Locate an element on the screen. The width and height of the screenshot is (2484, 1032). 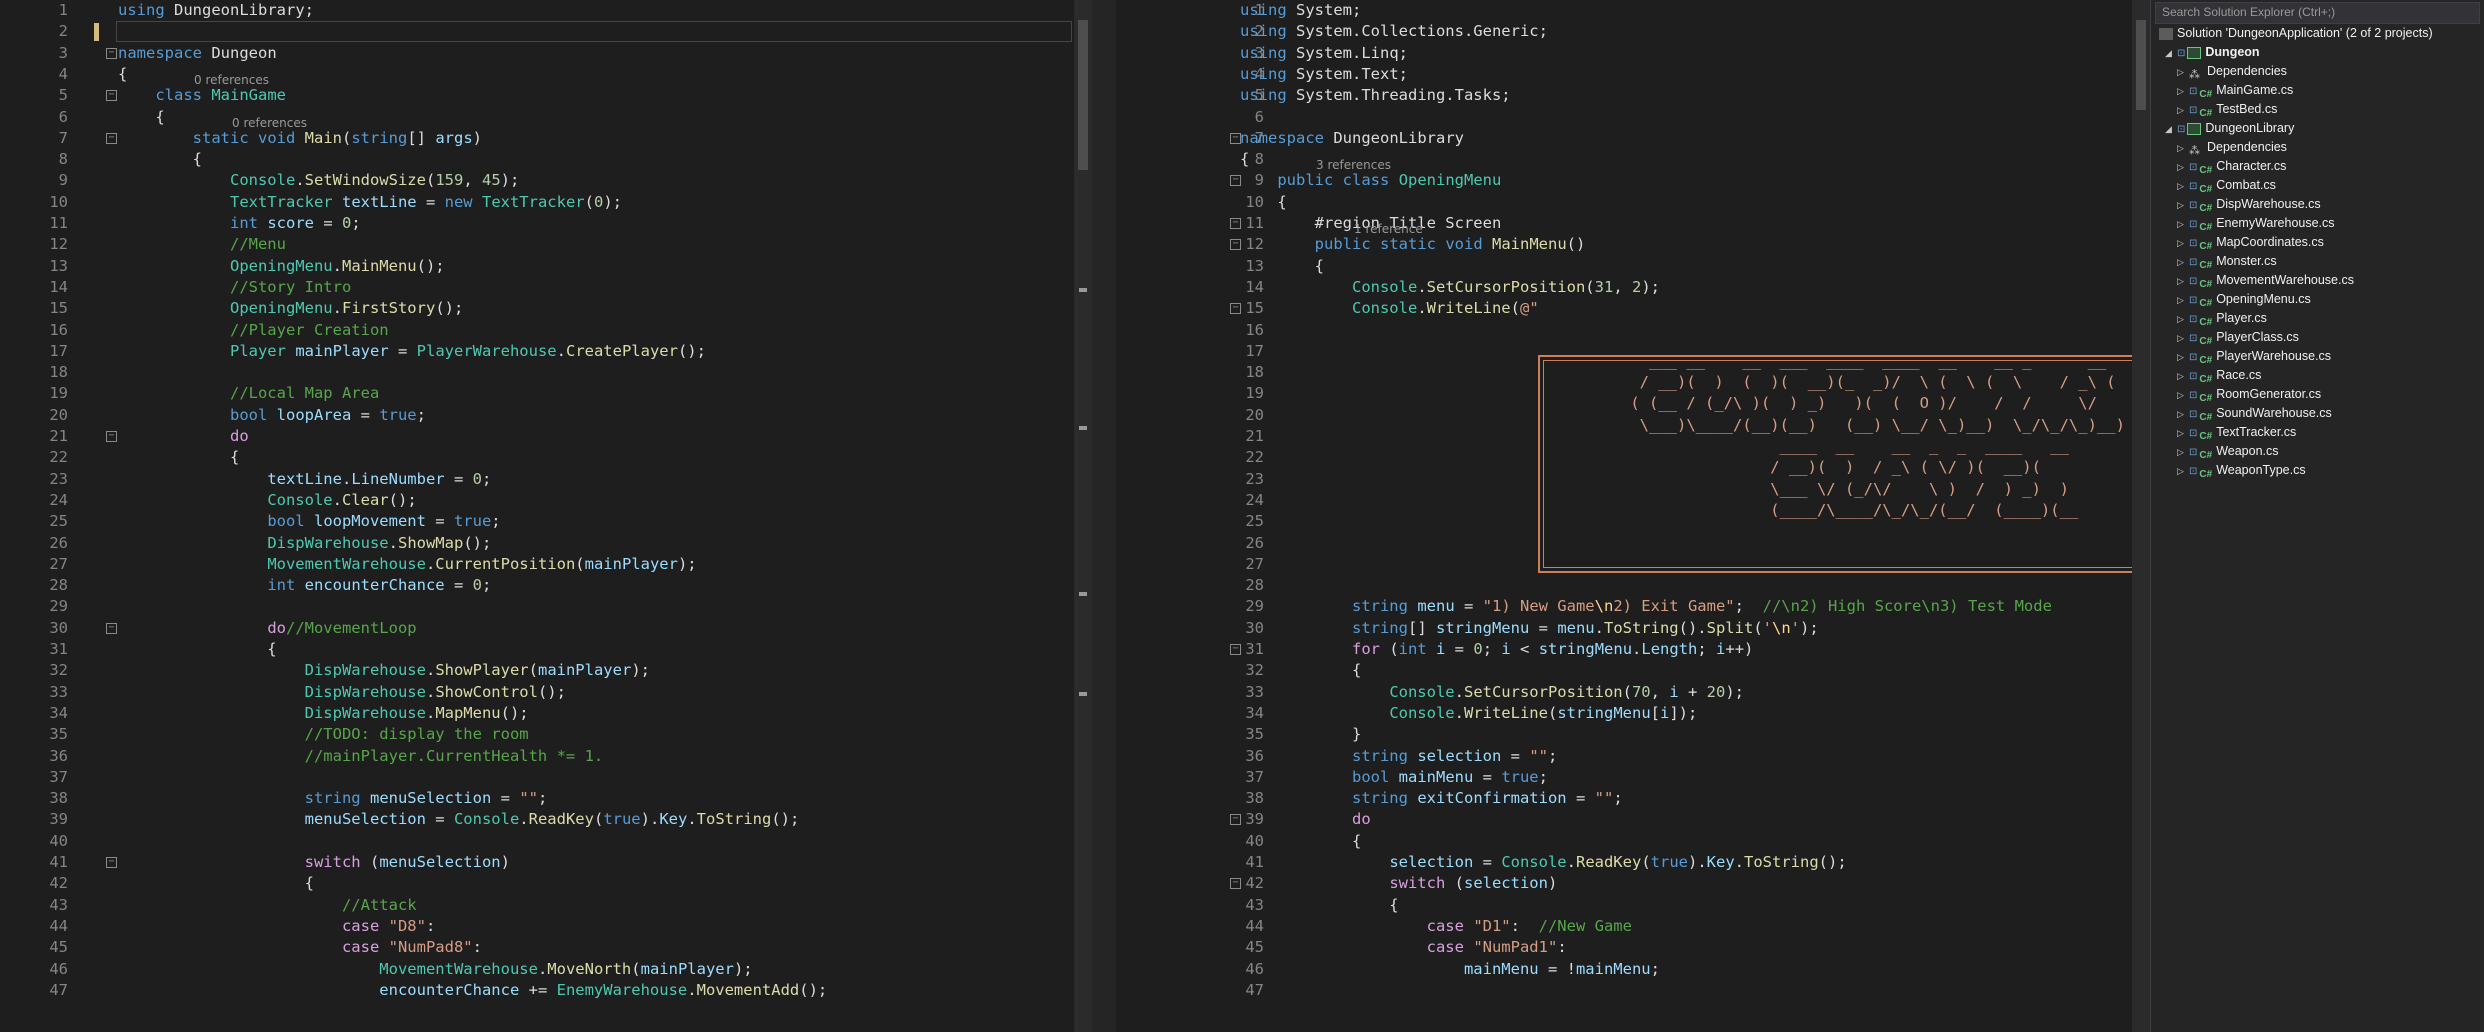
code-line: 13 OpeningMenu.MainMenu(); is located at coordinates (546, 266).